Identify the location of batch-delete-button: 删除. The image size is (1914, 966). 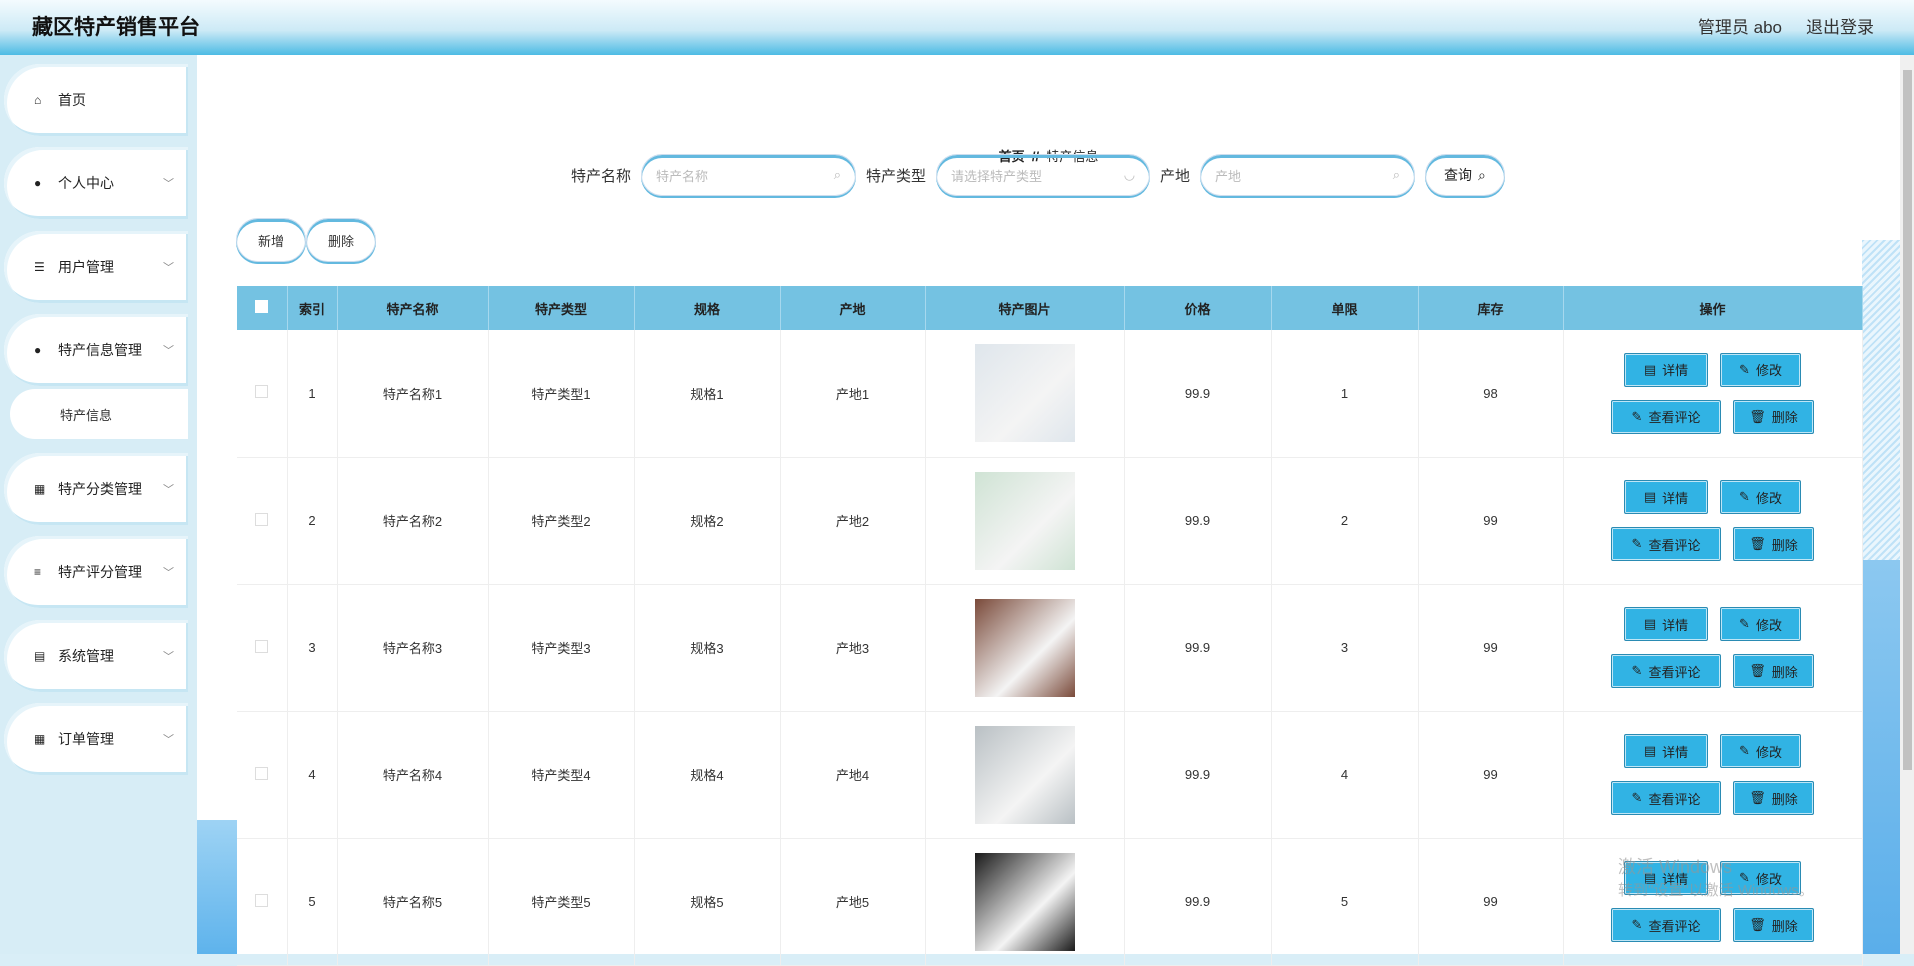
(341, 240).